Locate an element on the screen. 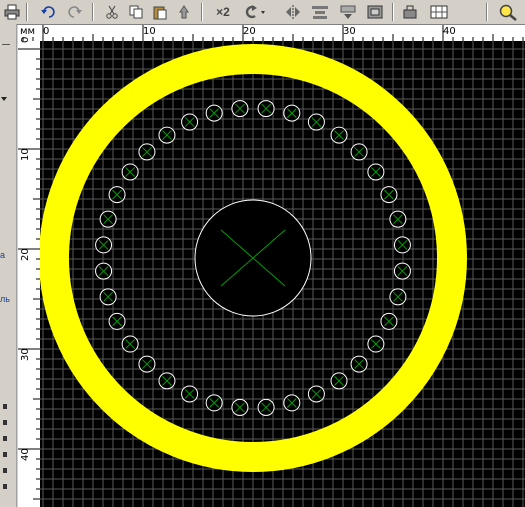 The width and height of the screenshot is (525, 507). align-button is located at coordinates (320, 11).